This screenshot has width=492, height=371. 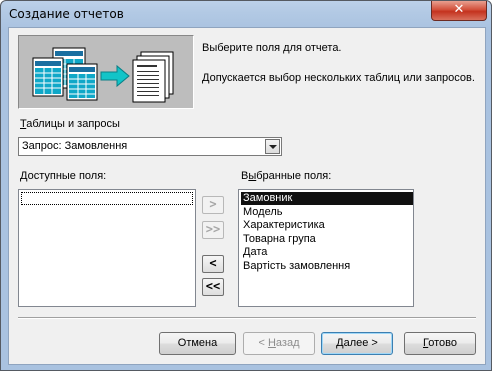 What do you see at coordinates (327, 212) in the screenshot?
I see `list-item: Модель` at bounding box center [327, 212].